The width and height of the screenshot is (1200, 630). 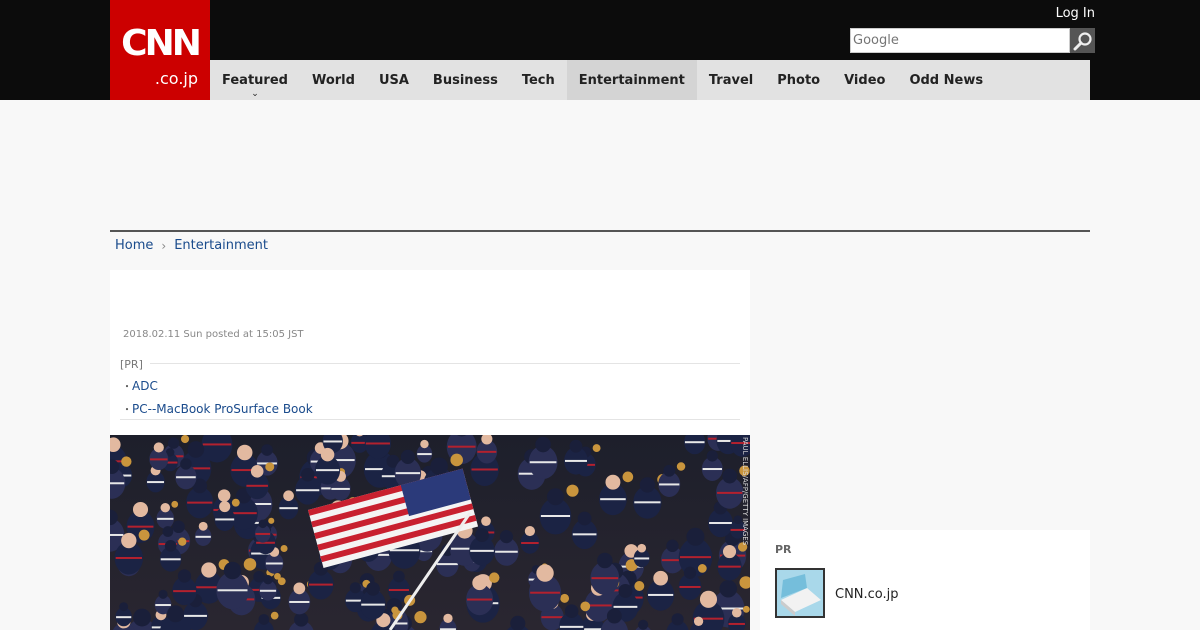 I want to click on laptop-icon, so click(x=800, y=593).